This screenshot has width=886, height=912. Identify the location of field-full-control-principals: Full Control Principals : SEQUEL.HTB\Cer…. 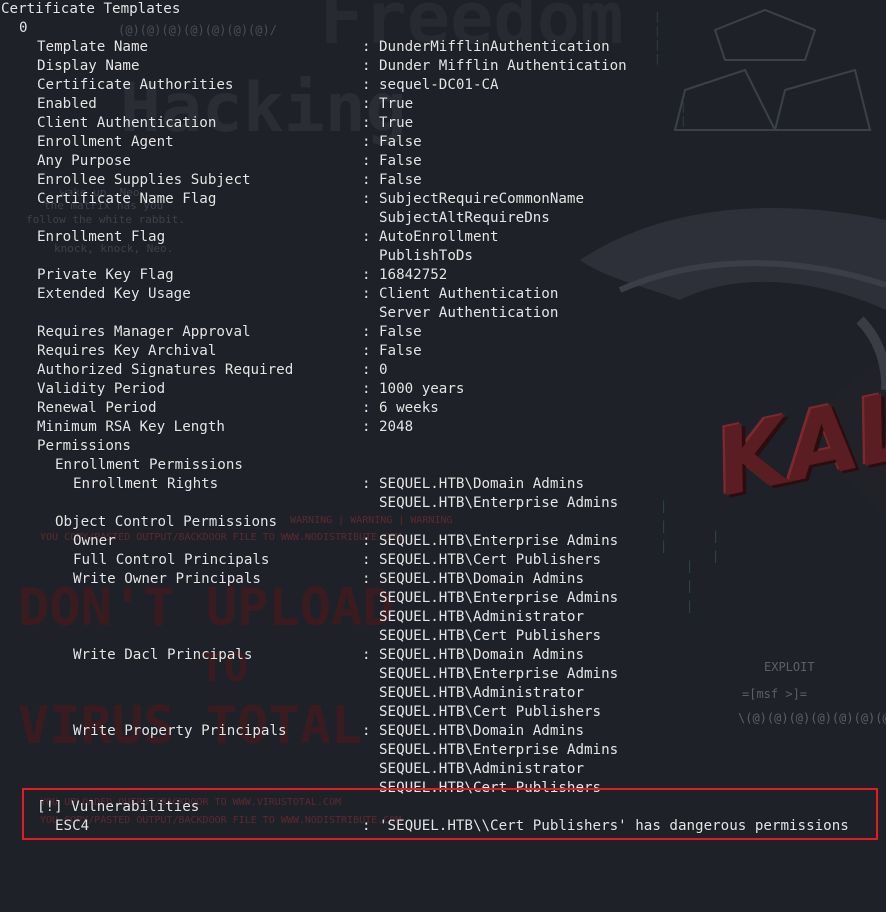
(443, 560).